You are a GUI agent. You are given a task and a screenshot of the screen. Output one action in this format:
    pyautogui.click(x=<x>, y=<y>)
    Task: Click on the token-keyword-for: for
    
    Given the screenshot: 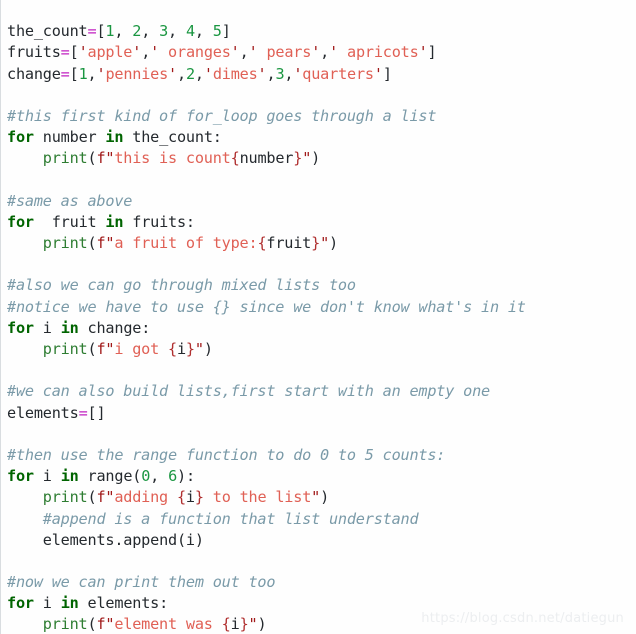 What is the action you would take?
    pyautogui.click(x=20, y=137)
    